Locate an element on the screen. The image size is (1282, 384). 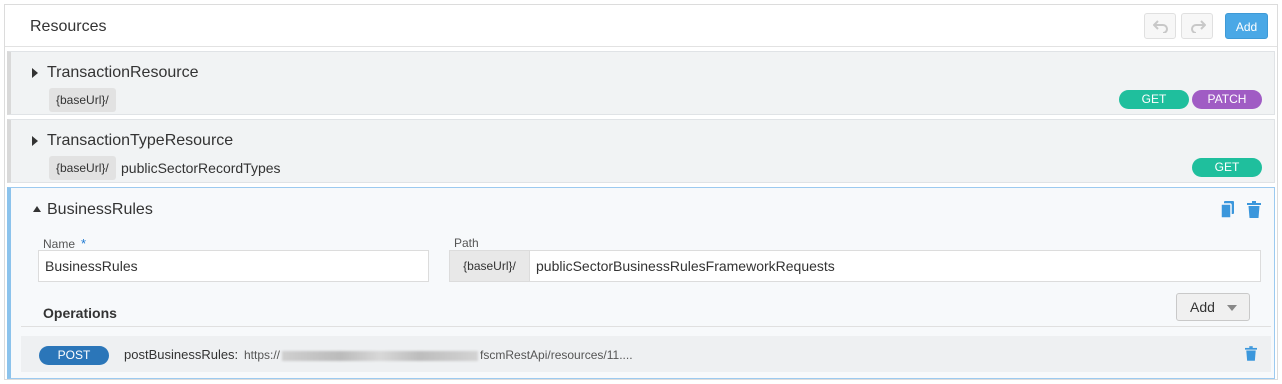
caret-down-icon is located at coordinates (37, 209).